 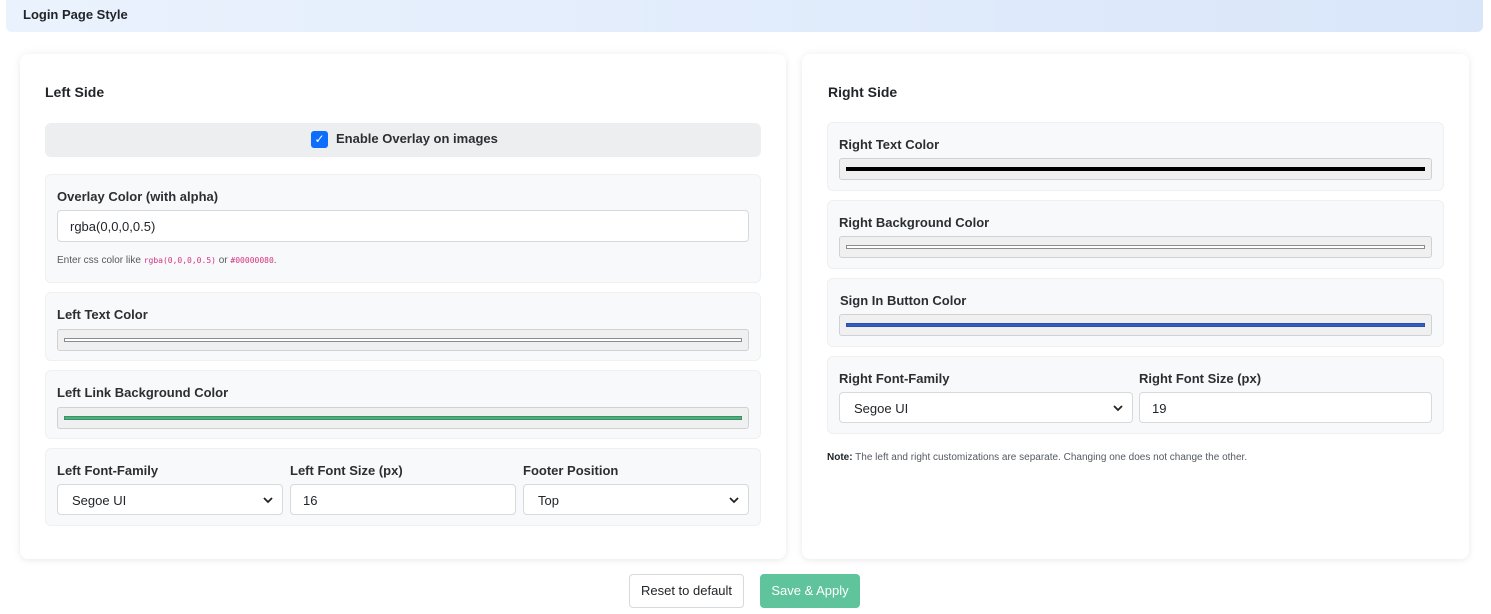 I want to click on footer-position-value: Top, so click(x=548, y=500).